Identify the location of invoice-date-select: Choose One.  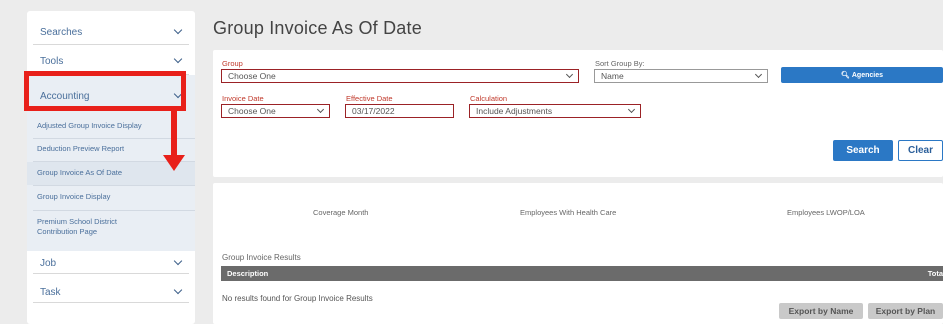
(275, 111).